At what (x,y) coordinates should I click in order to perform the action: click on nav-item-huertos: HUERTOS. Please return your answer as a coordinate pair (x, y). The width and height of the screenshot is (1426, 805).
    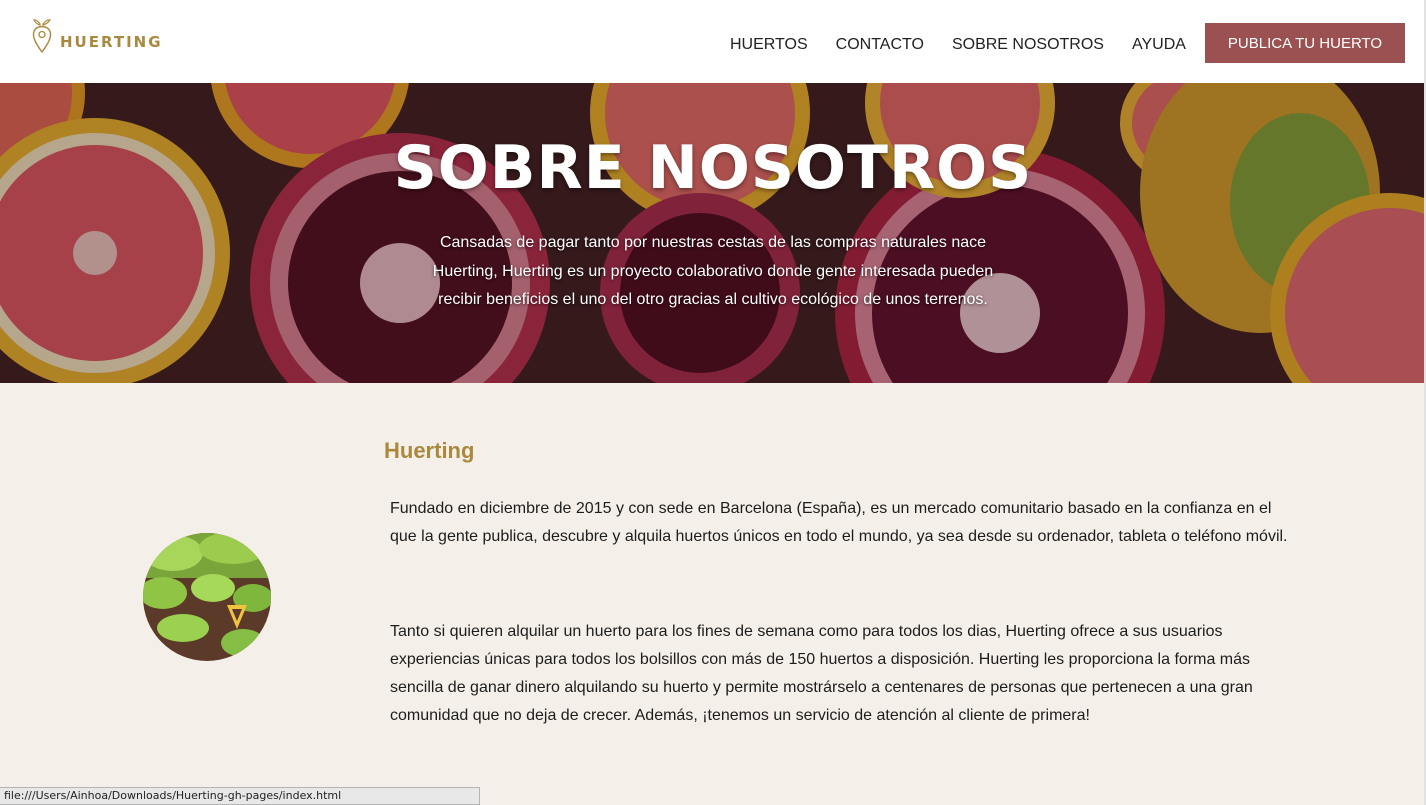
    Looking at the image, I should click on (769, 45).